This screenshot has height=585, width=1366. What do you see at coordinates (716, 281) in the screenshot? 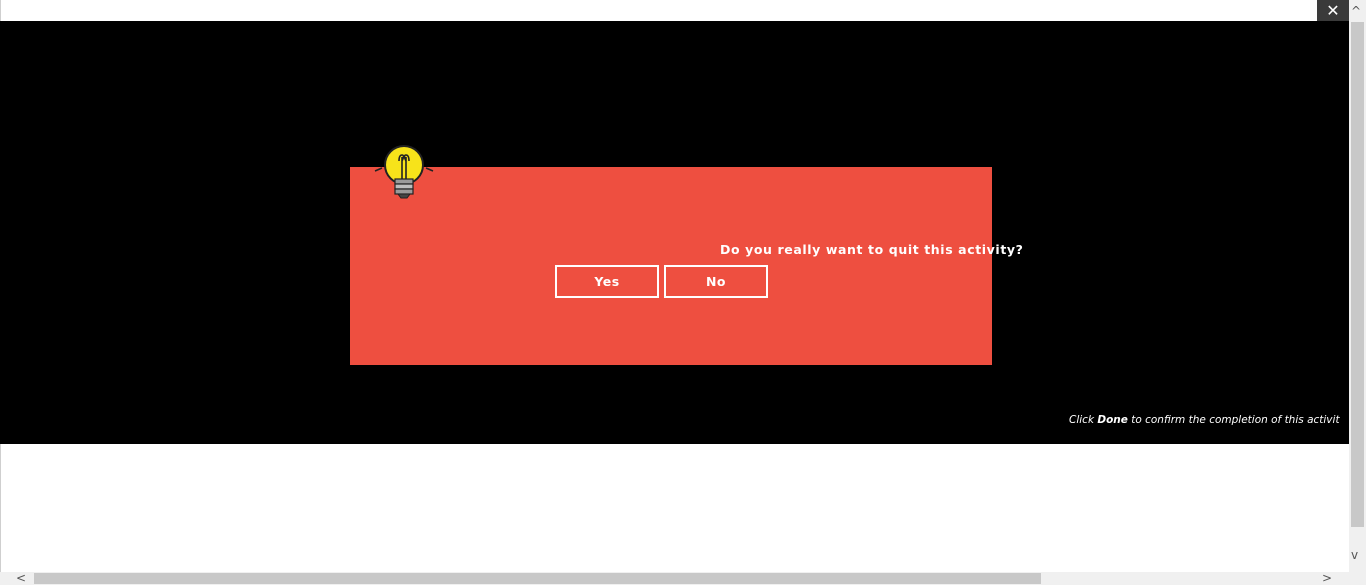
I see `no-button: No` at bounding box center [716, 281].